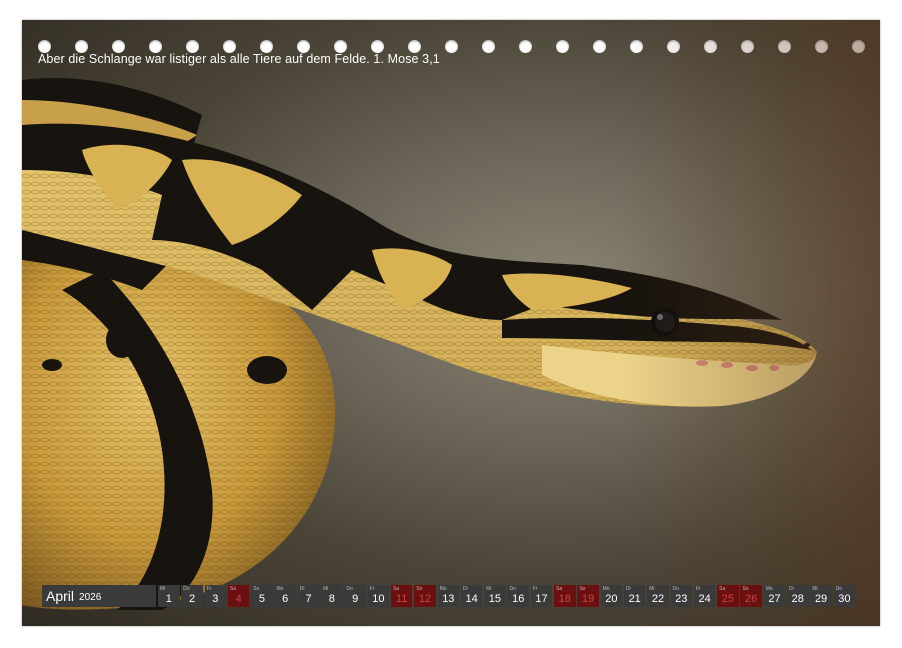  I want to click on day-cell: Fr 17, so click(541, 596).